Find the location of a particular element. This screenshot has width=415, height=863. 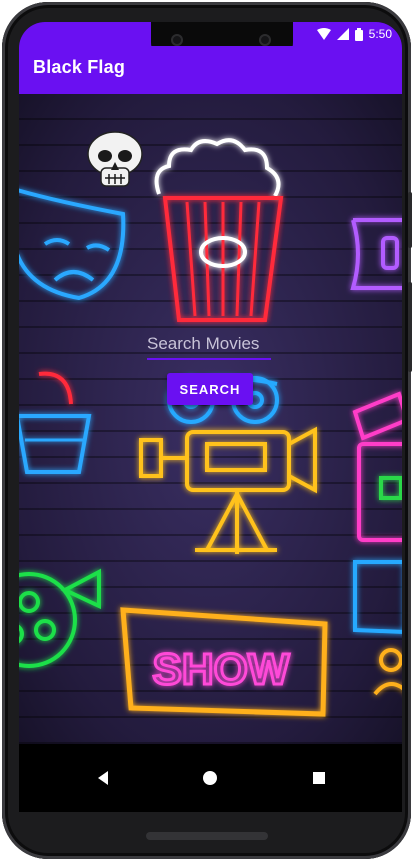

status-icons: 5:50 is located at coordinates (354, 34).